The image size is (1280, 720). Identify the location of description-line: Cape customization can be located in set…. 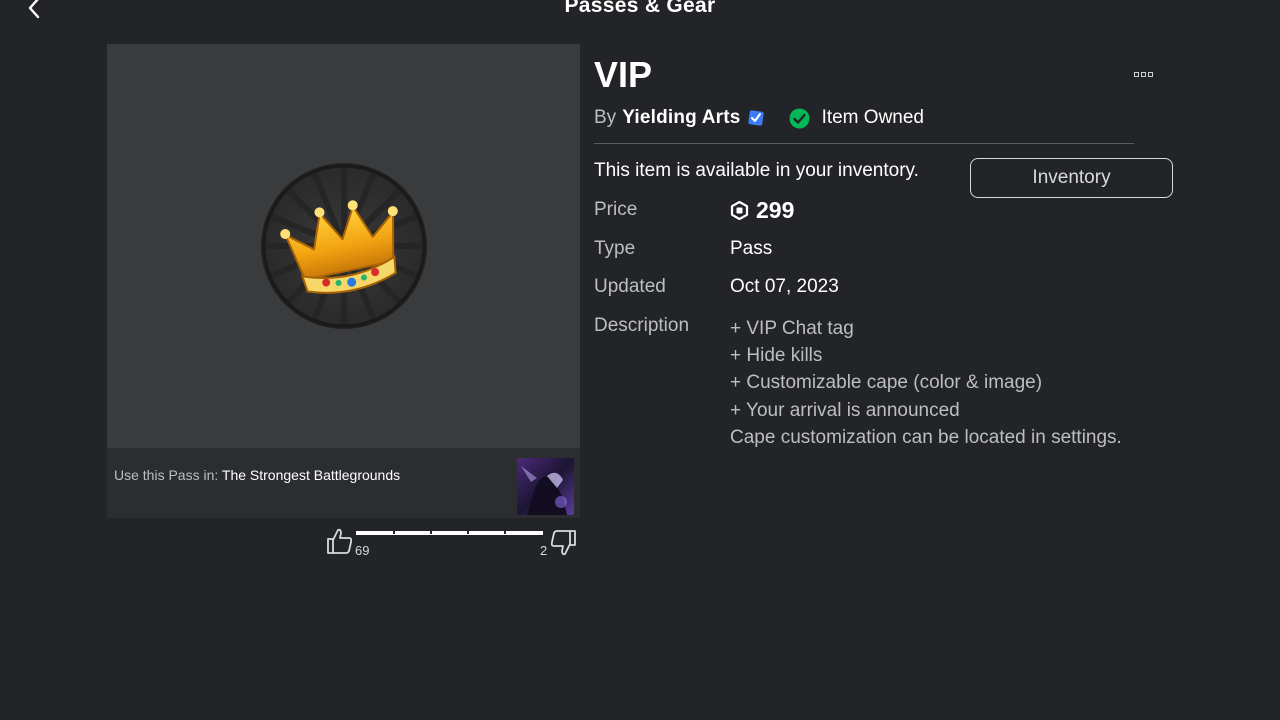
(926, 437).